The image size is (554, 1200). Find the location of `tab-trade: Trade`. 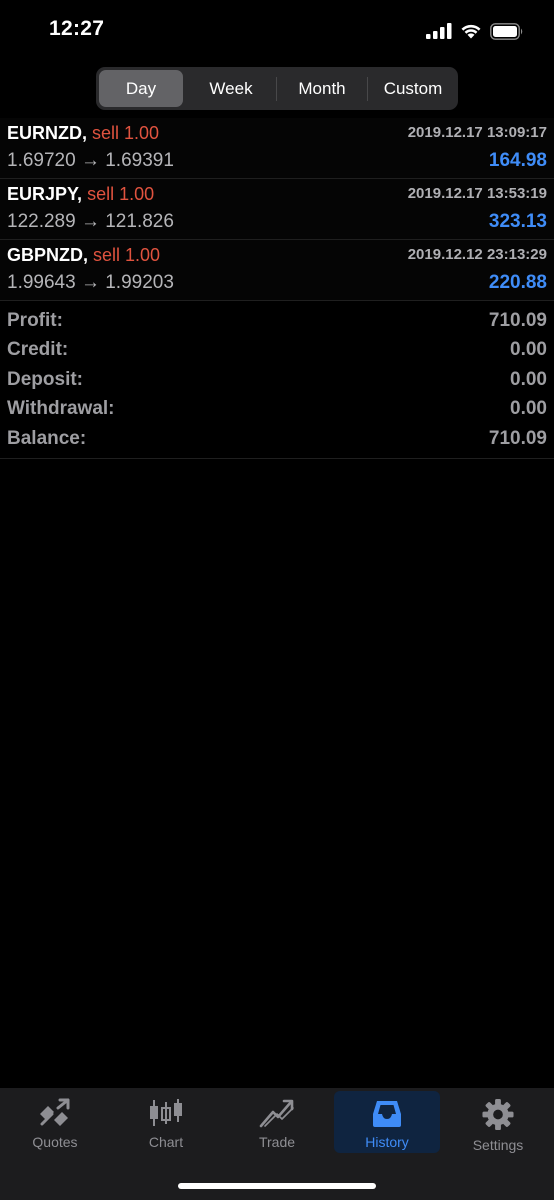

tab-trade: Trade is located at coordinates (277, 1122).